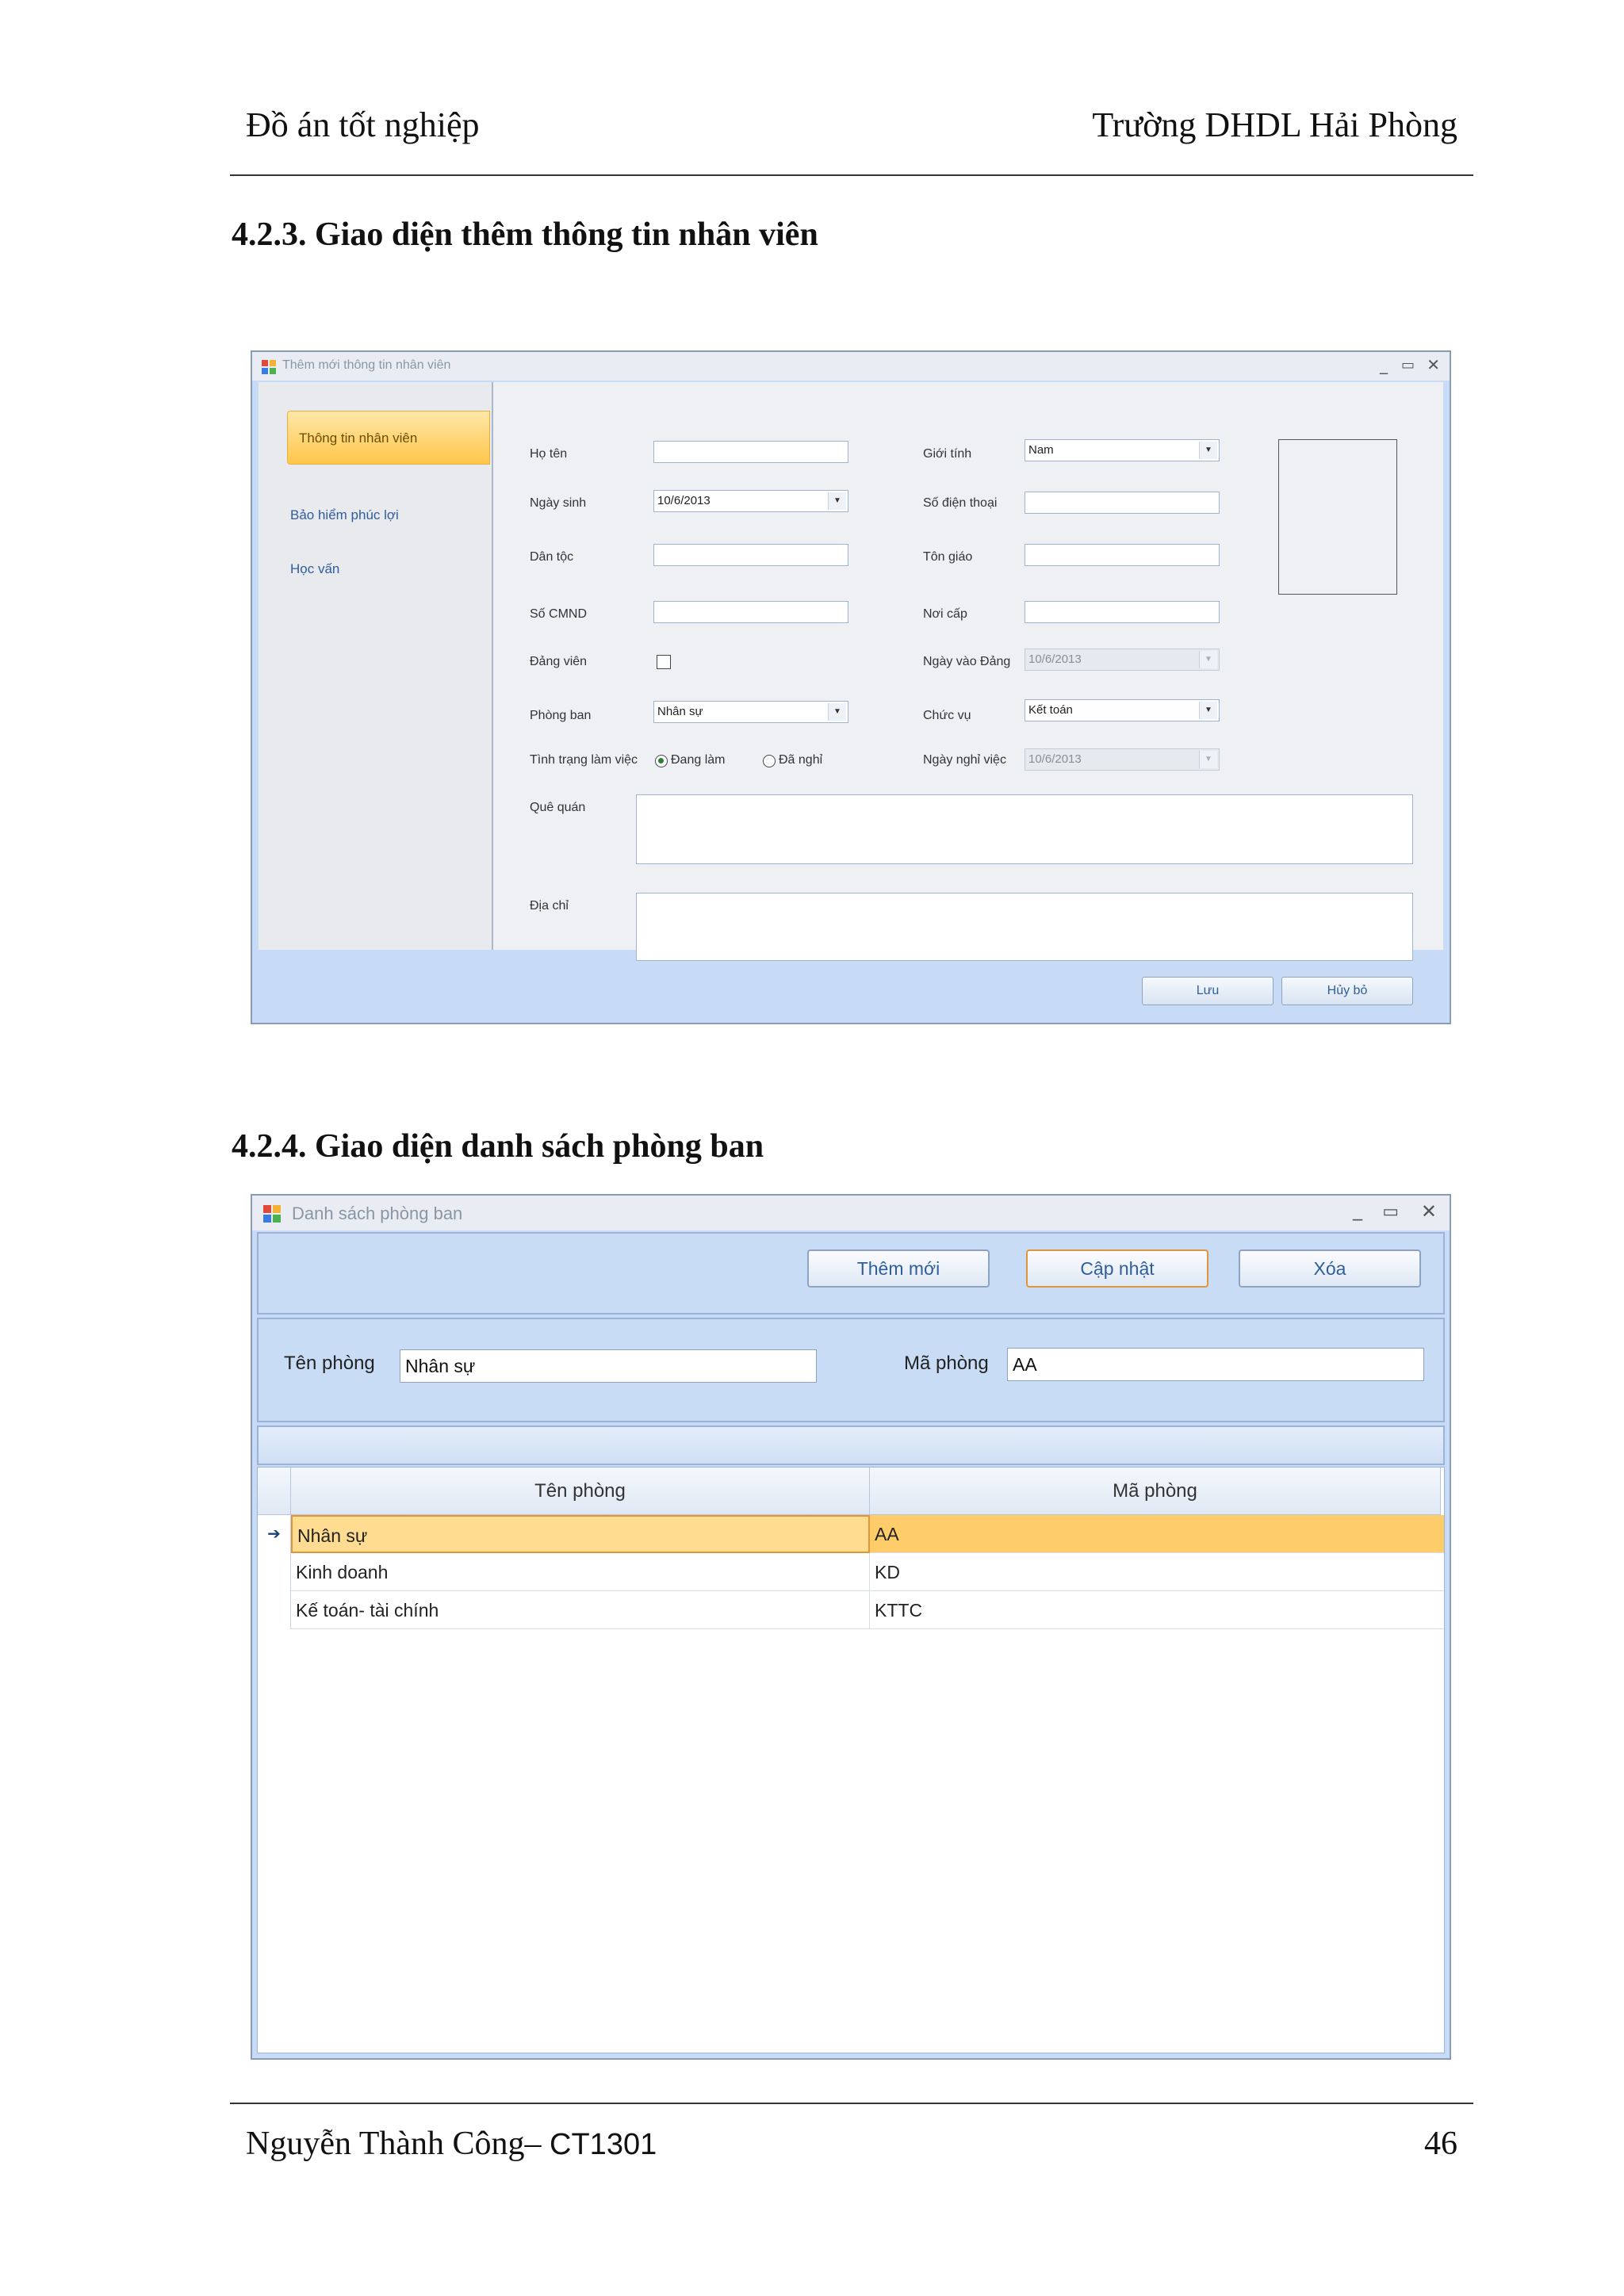 Image resolution: width=1624 pixels, height=2296 pixels. Describe the element at coordinates (388, 438) in the screenshot. I see `sidebar-item-thong-tin: Thông tin nhân viên` at that location.